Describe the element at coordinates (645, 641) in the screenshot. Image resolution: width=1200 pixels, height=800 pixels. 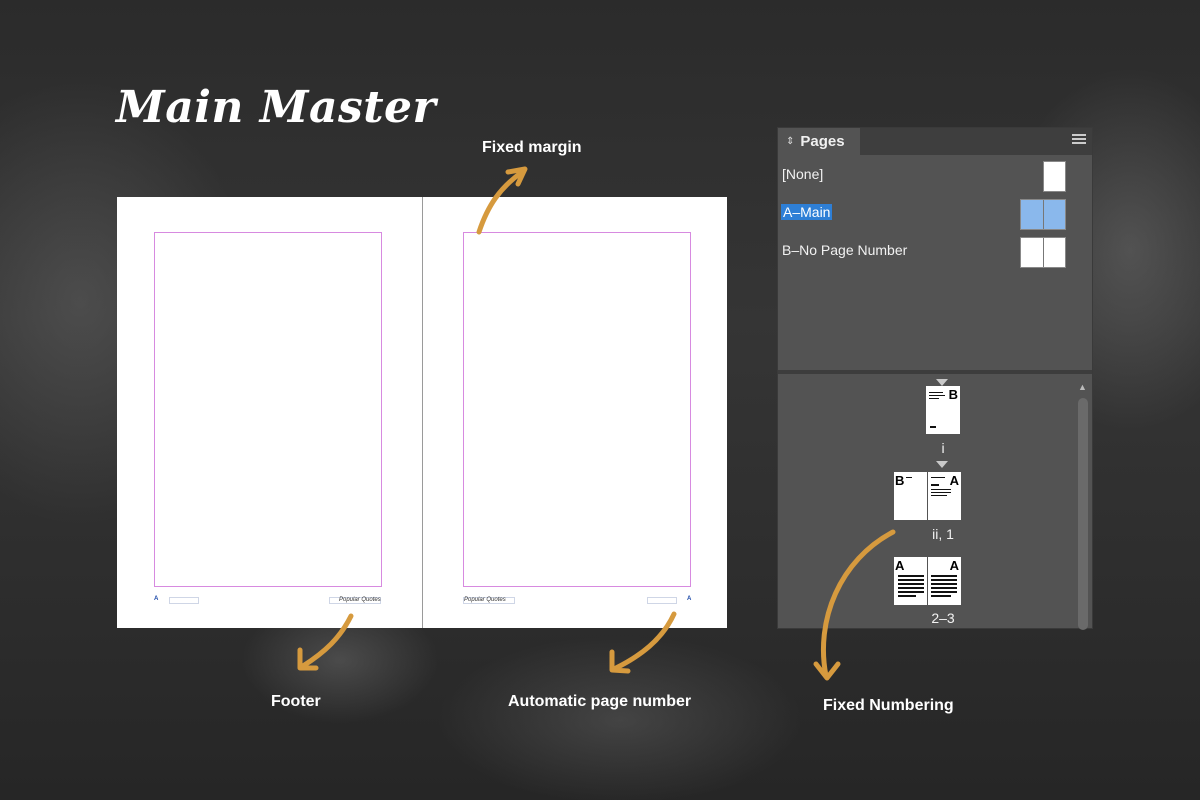
I see `arrow-auto-page-number` at that location.